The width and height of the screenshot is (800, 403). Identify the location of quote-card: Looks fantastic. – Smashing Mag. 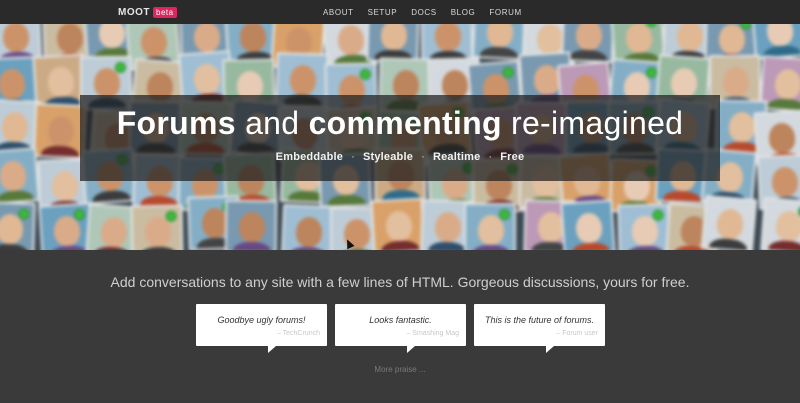
(400, 328).